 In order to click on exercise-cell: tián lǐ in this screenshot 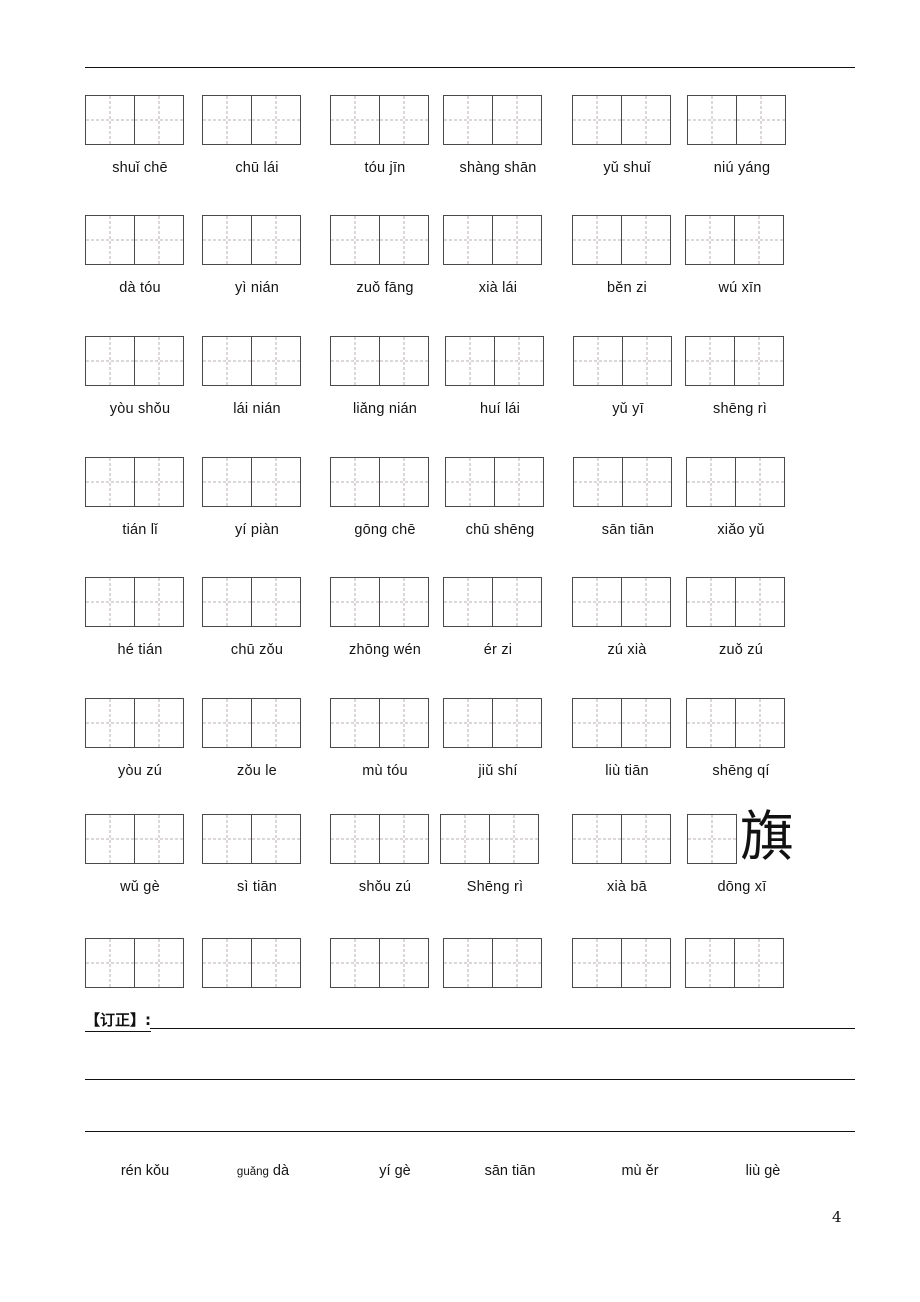, I will do `click(134, 497)`.